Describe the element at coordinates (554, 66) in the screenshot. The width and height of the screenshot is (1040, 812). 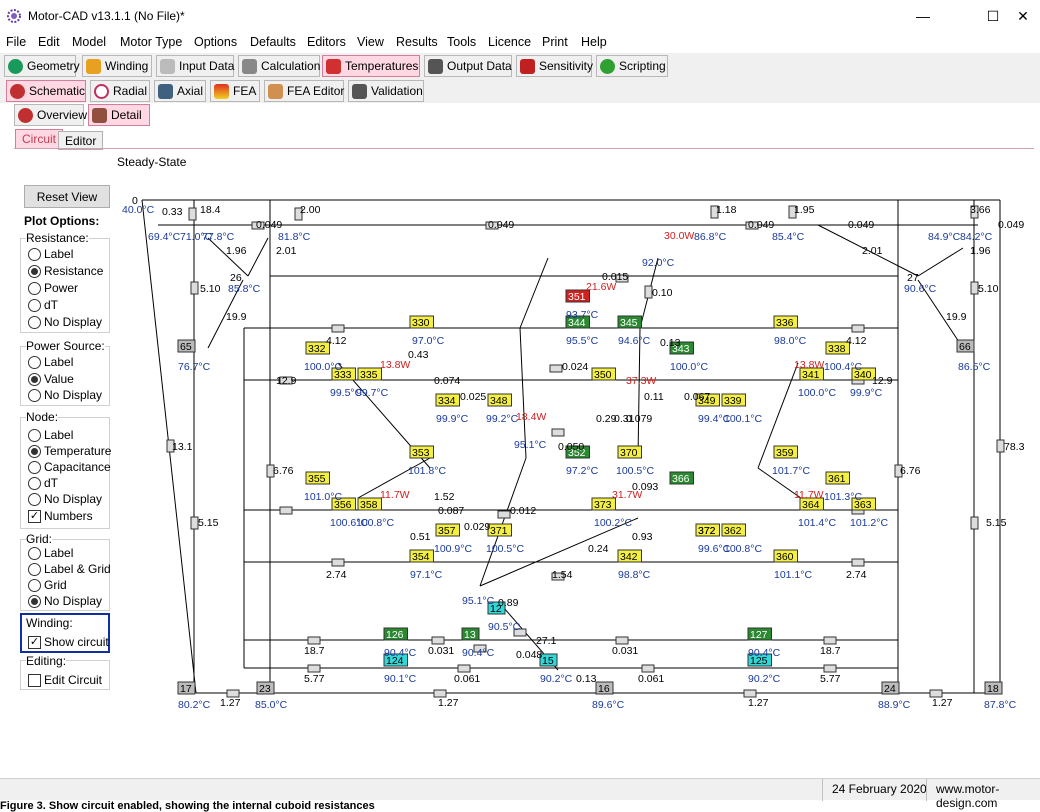
I see `tab-sensitivity: Sensitivity` at that location.